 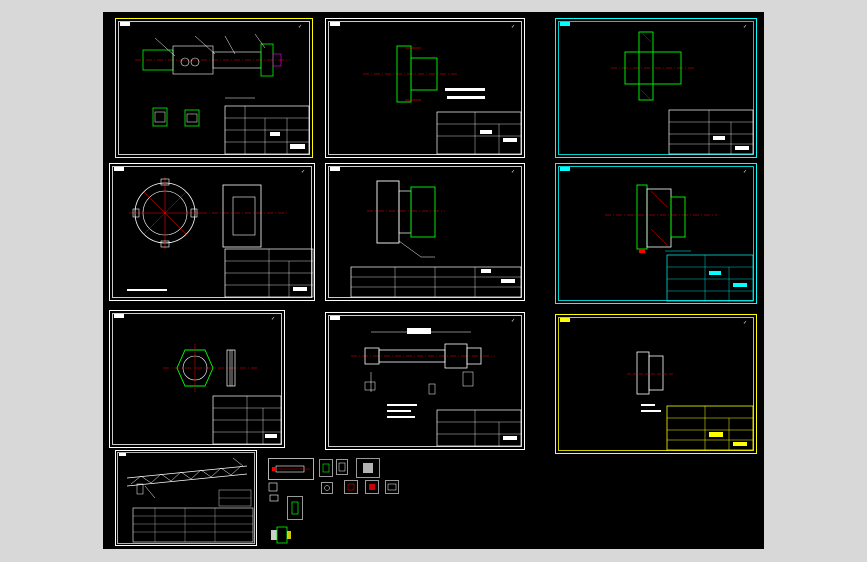 I want to click on drawing-sheet-gear-plate: ✓, so click(x=212, y=232).